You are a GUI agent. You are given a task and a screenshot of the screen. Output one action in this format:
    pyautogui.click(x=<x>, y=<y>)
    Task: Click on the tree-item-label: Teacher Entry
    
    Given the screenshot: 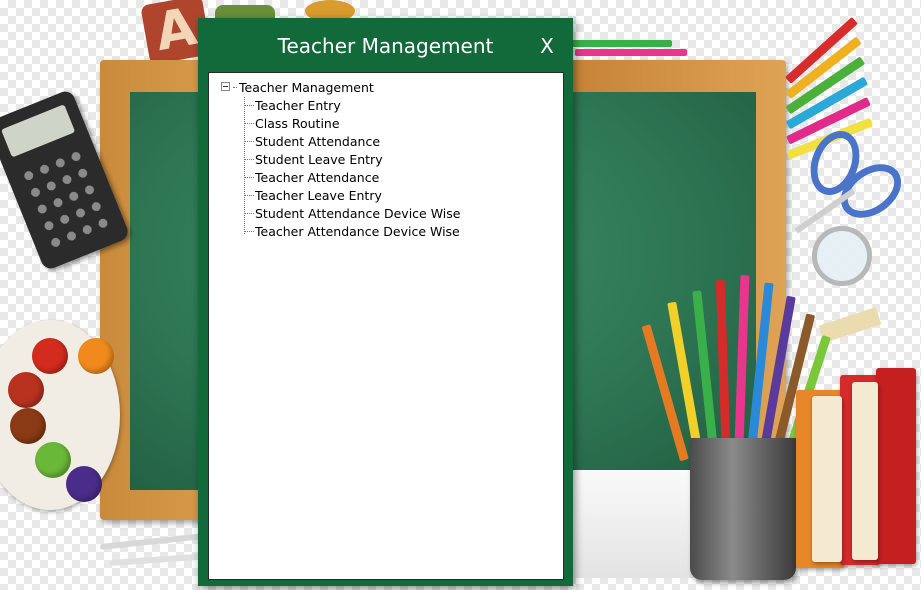 What is the action you would take?
    pyautogui.click(x=298, y=105)
    